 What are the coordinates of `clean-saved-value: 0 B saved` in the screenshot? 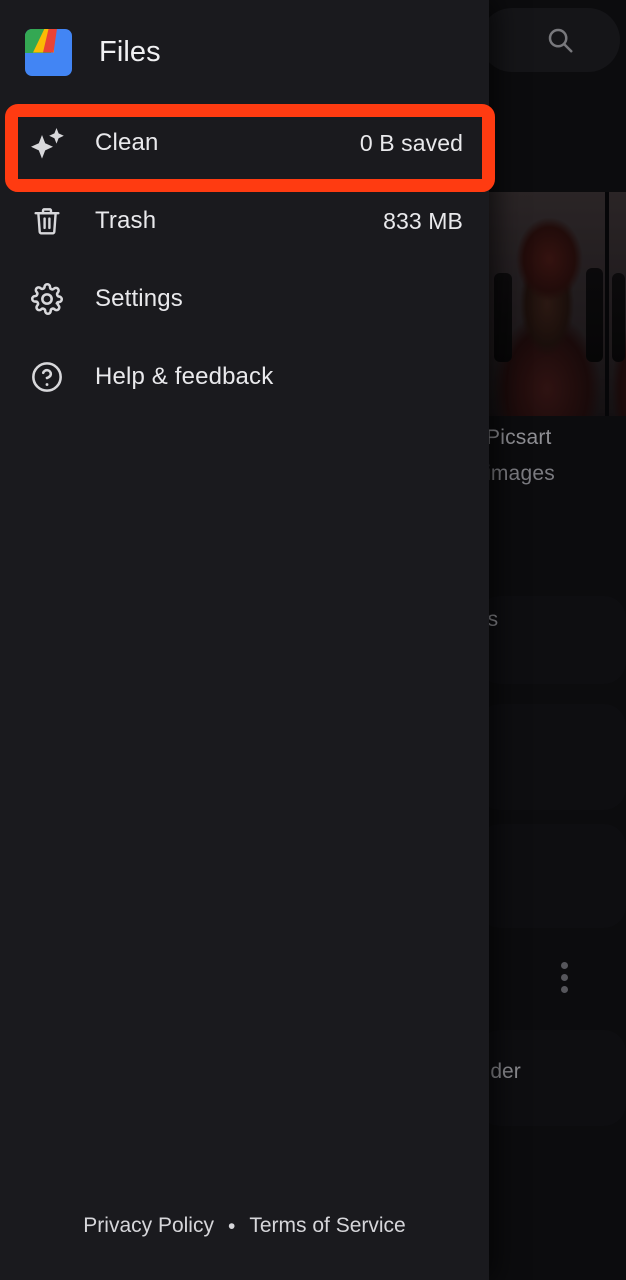 It's located at (411, 142).